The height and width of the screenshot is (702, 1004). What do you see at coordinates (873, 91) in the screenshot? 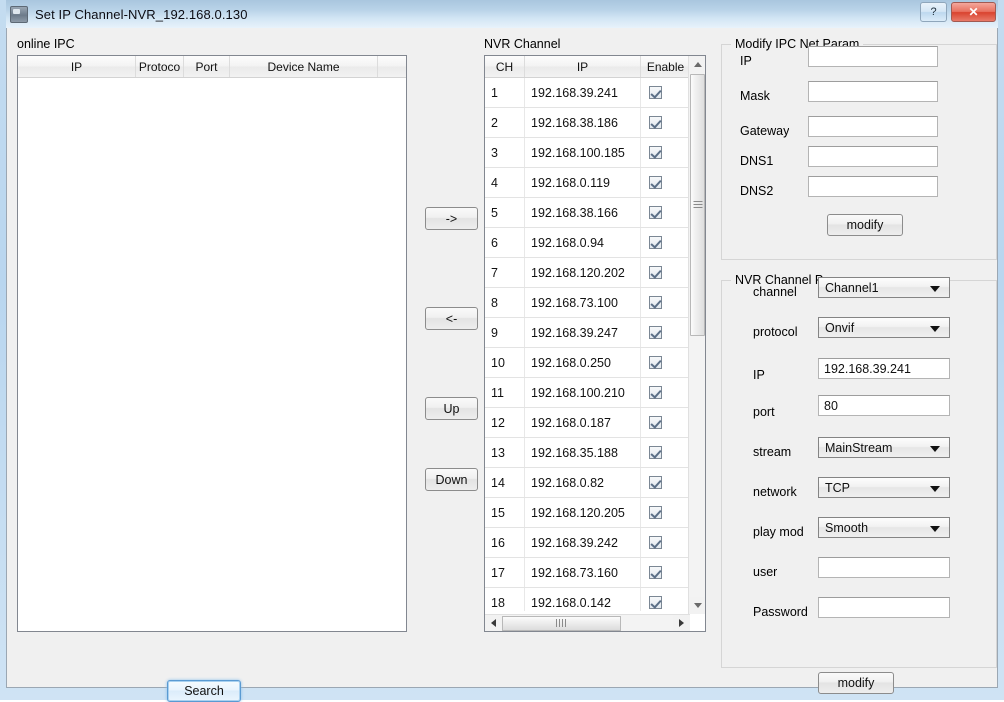
I see `ipc-mask-input` at bounding box center [873, 91].